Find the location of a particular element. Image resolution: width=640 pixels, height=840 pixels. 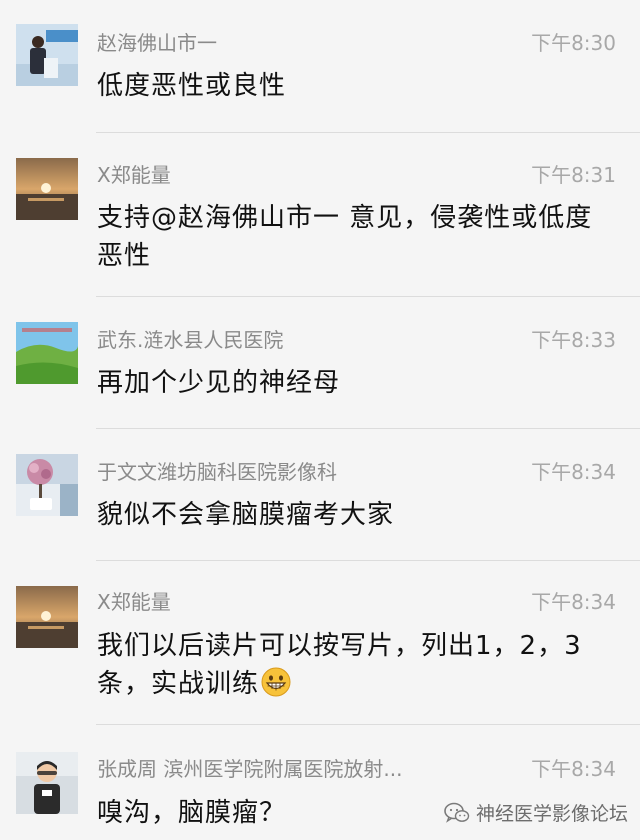

message-text: 低度恶性或良性 is located at coordinates (357, 86).